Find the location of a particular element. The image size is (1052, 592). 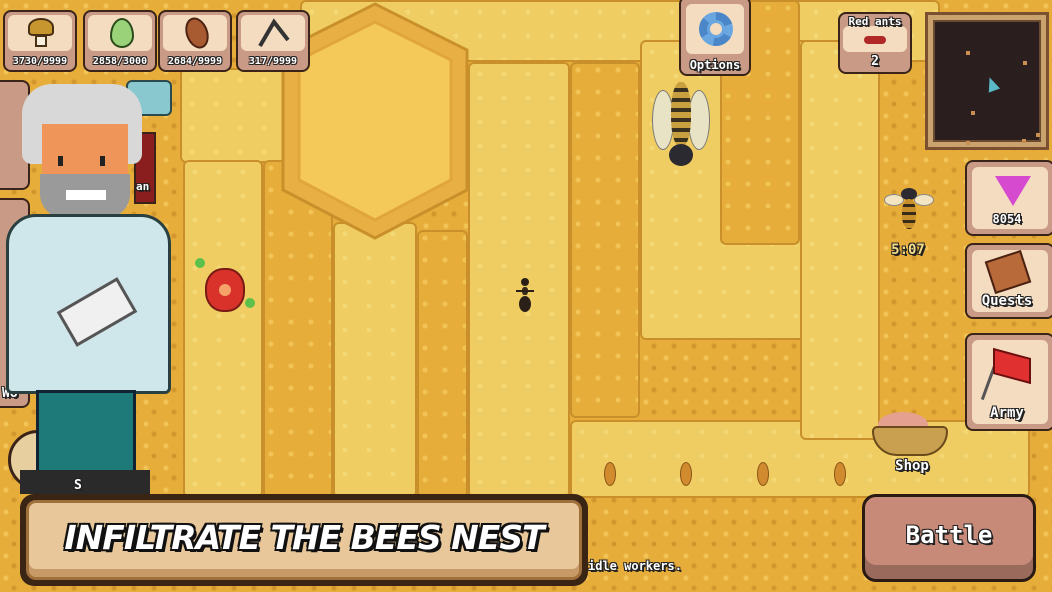

army-label: Army is located at coordinates (1007, 413).